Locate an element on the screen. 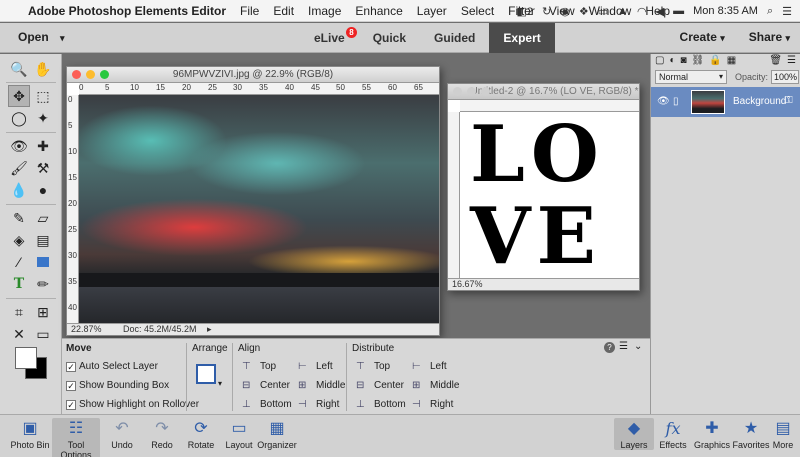 This screenshot has width=800, height=457. align-middle-icon: ⊞ is located at coordinates (305, 386).